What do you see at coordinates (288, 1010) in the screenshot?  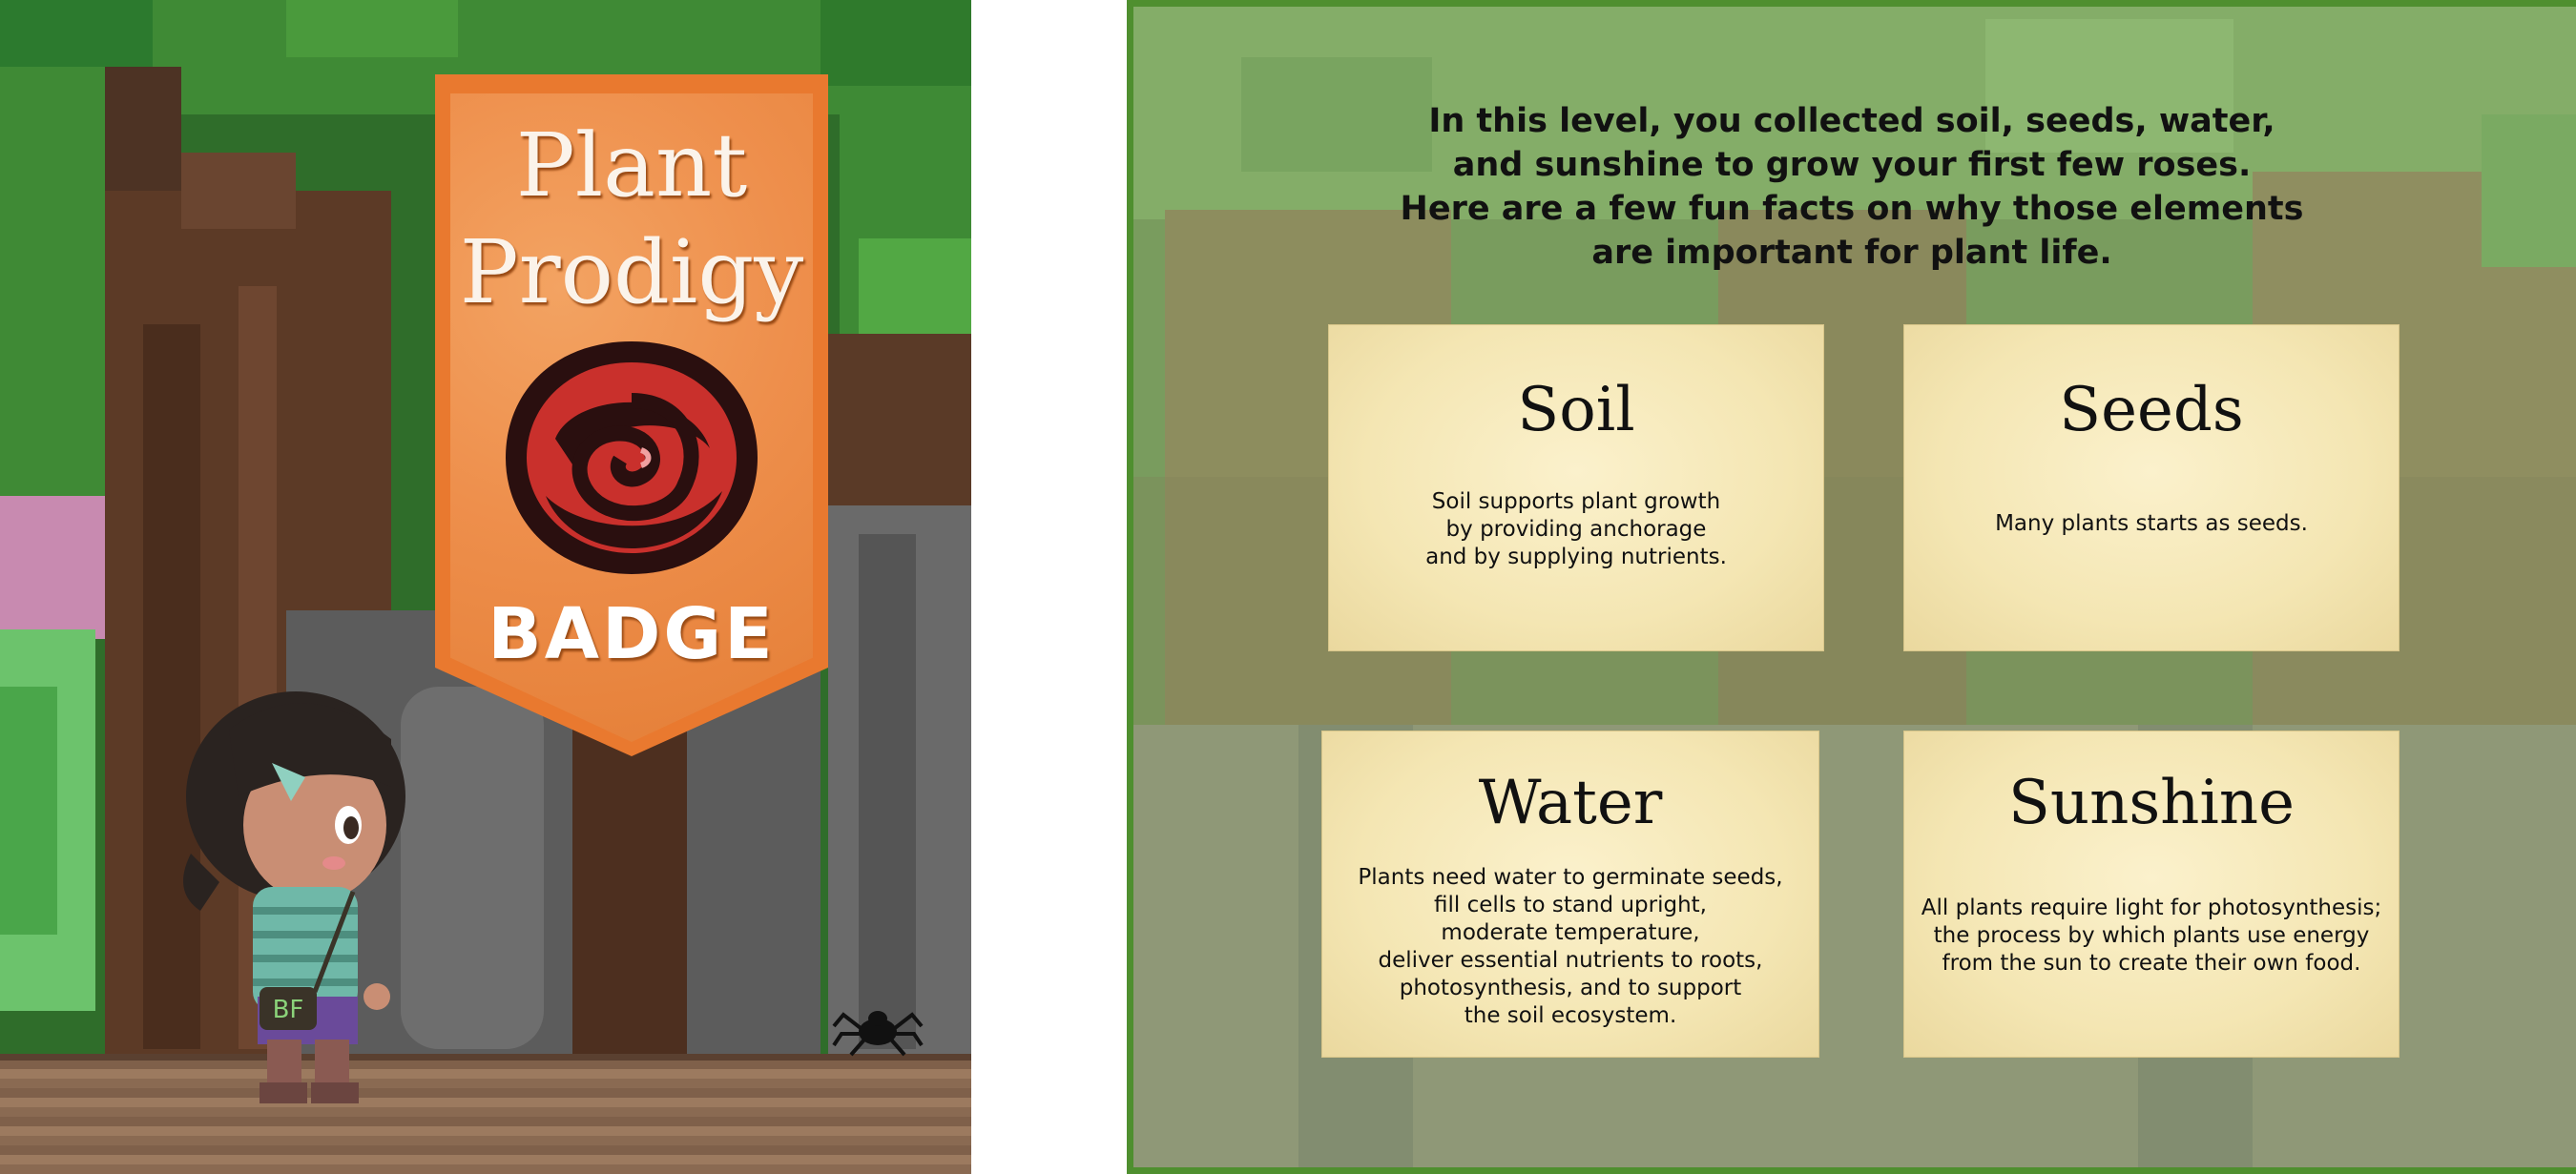 I see `bag-label: BF` at bounding box center [288, 1010].